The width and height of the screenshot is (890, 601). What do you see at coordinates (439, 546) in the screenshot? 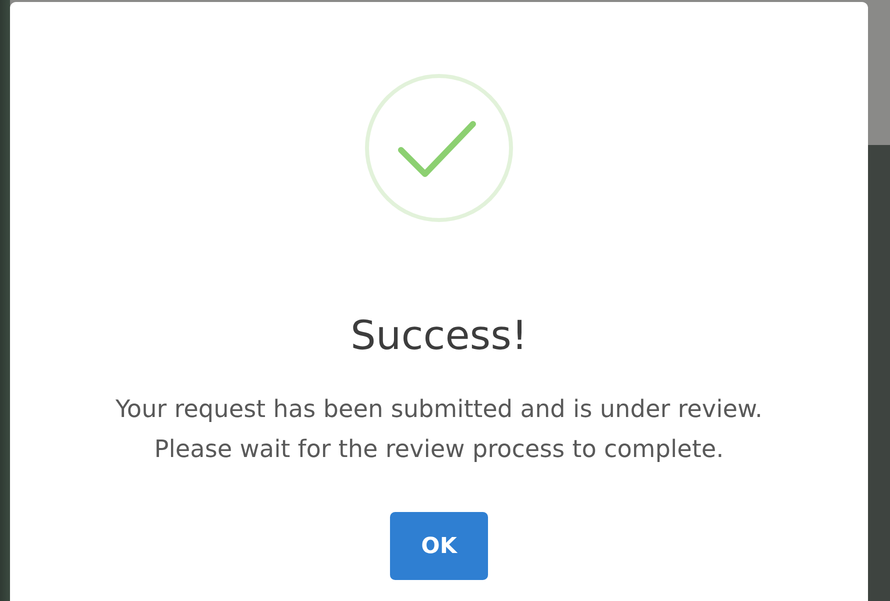
I see `ok-button: OK` at bounding box center [439, 546].